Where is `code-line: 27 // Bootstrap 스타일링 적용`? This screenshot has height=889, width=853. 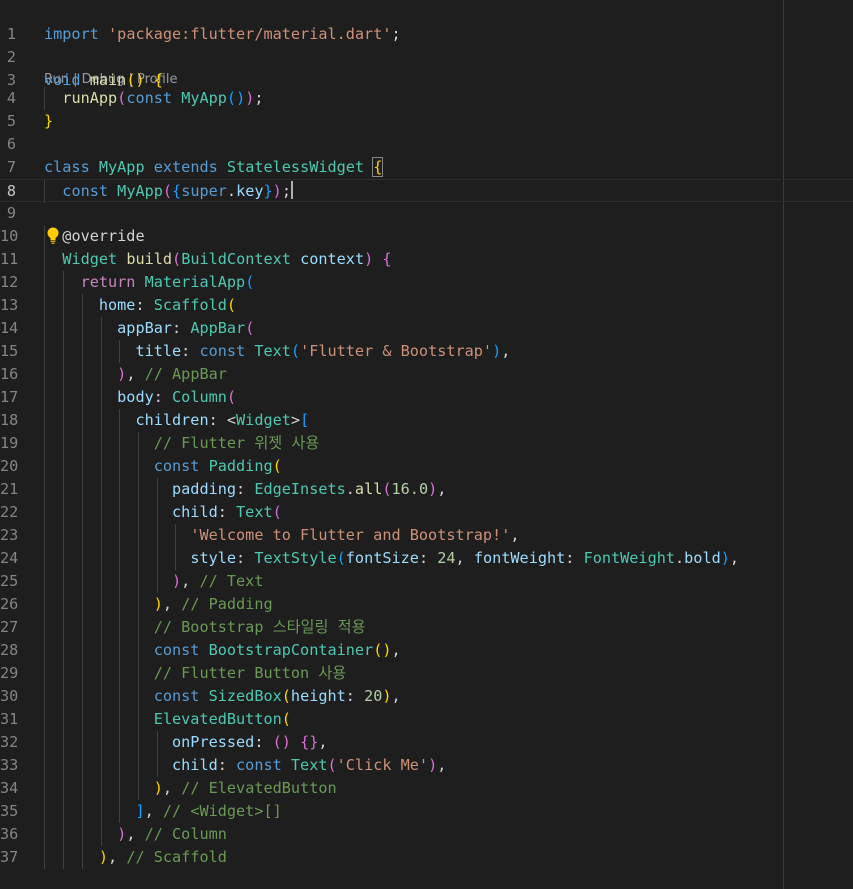 code-line: 27 // Bootstrap 스타일링 적용 is located at coordinates (426, 627).